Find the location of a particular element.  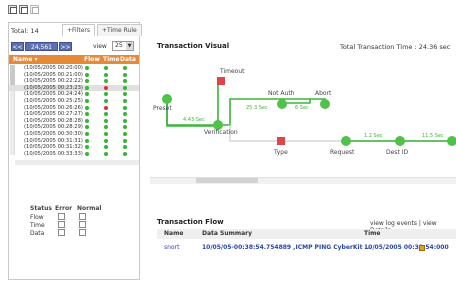

list-item: (10/05/2005 00:31:31) is located at coordinates (74, 141).